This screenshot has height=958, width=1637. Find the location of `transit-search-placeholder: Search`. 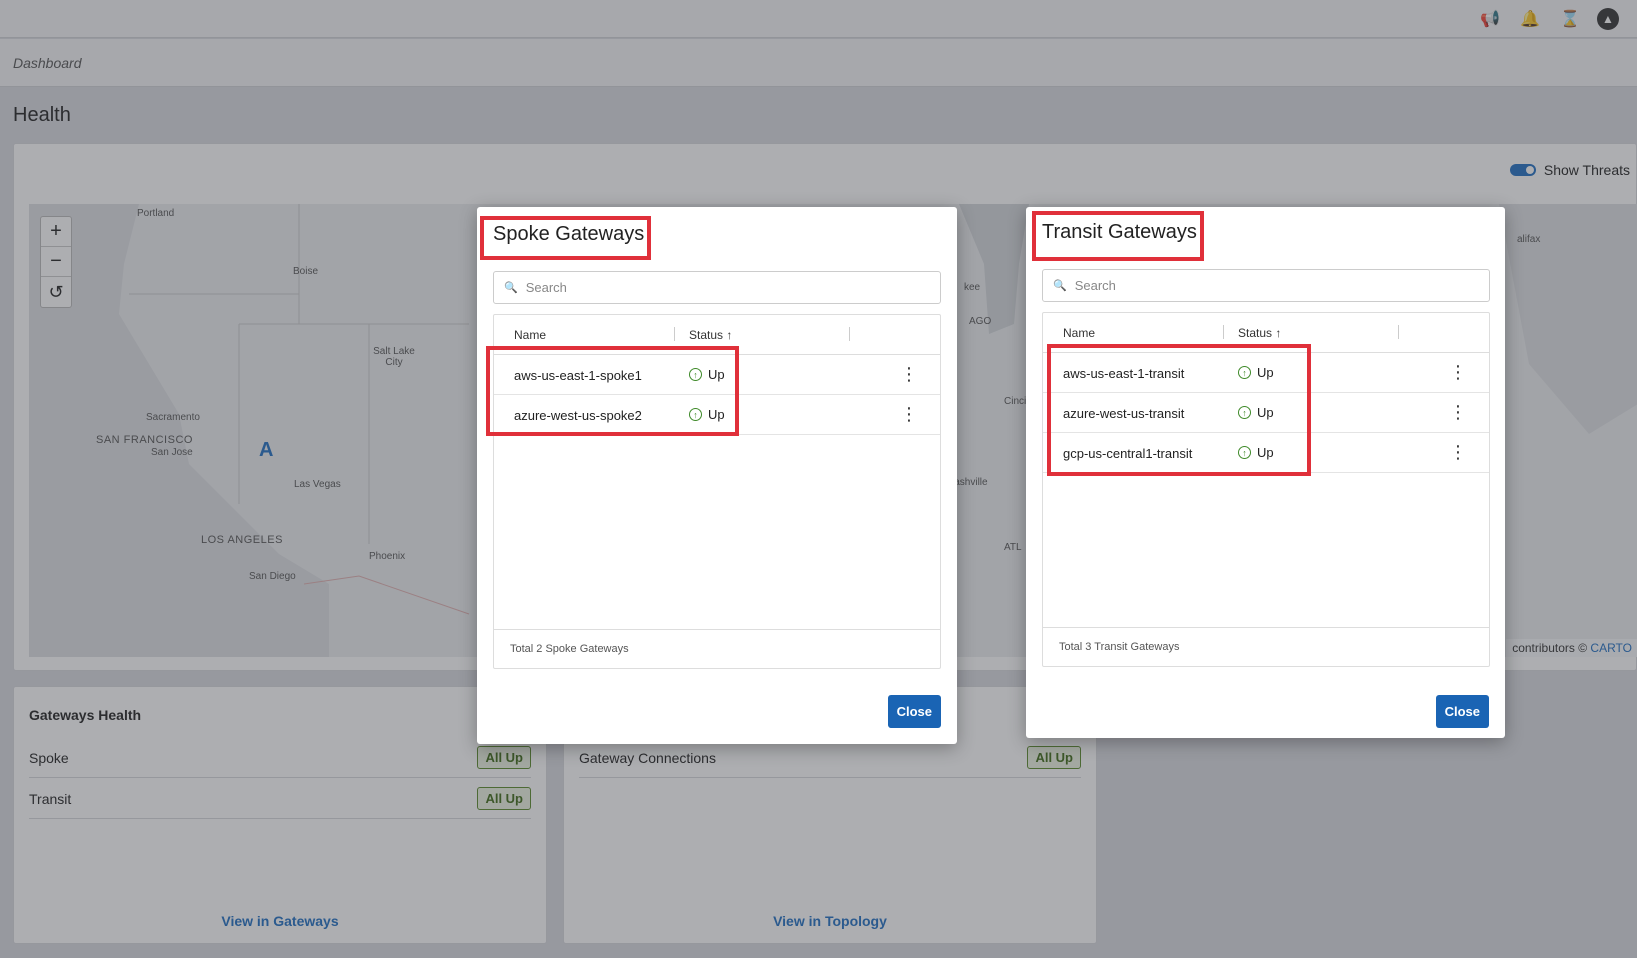

transit-search-placeholder: Search is located at coordinates (1095, 285).